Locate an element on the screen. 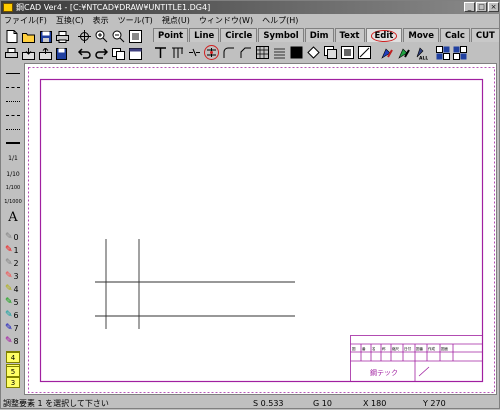 The image size is (500, 410). pan-crosshair-icon is located at coordinates (84, 36).